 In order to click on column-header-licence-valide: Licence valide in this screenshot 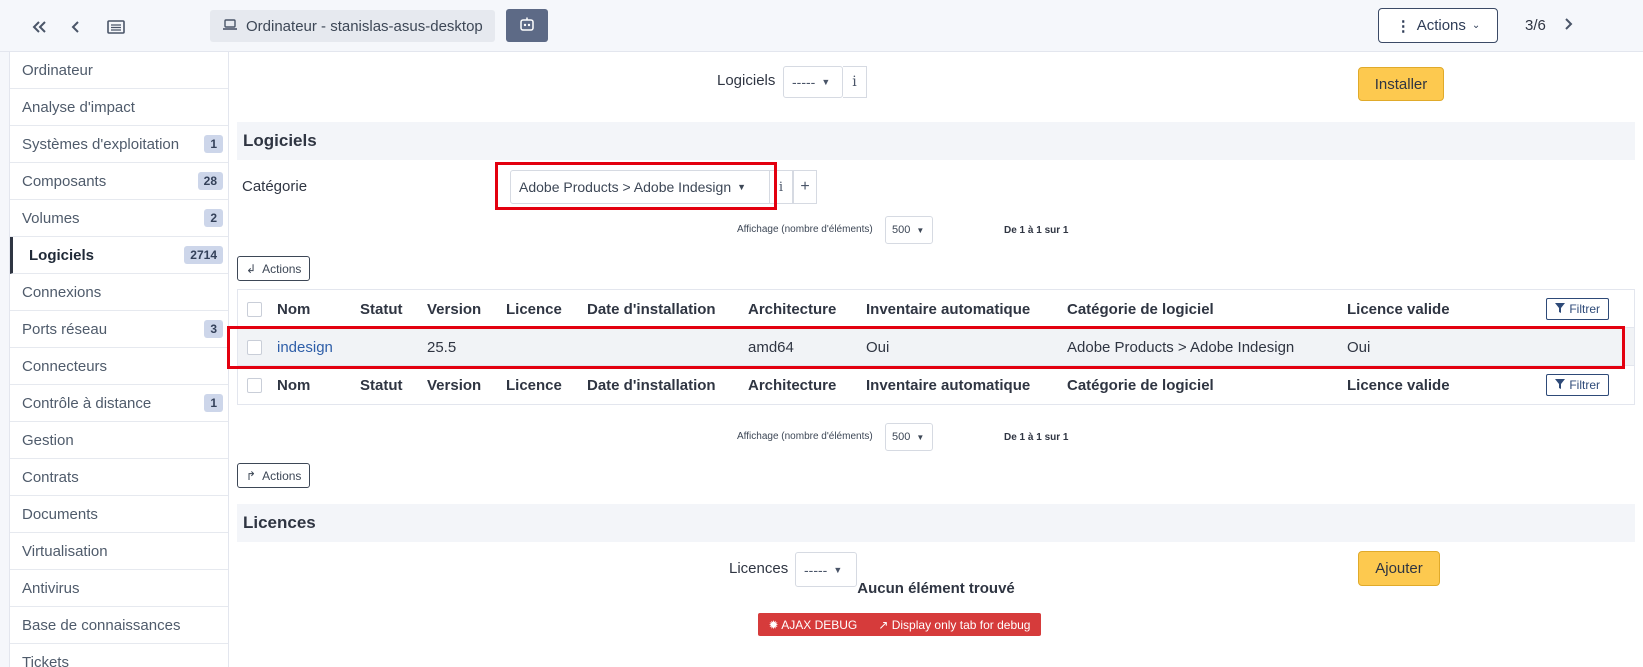, I will do `click(1398, 309)`.